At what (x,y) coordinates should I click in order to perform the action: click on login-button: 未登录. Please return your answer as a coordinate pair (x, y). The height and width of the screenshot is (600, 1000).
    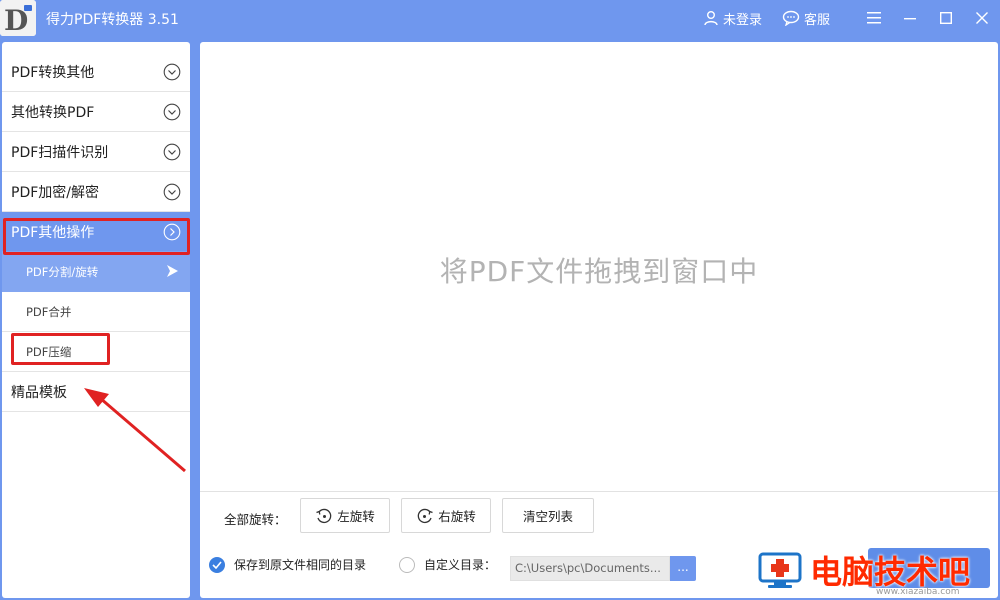
    Looking at the image, I should click on (732, 18).